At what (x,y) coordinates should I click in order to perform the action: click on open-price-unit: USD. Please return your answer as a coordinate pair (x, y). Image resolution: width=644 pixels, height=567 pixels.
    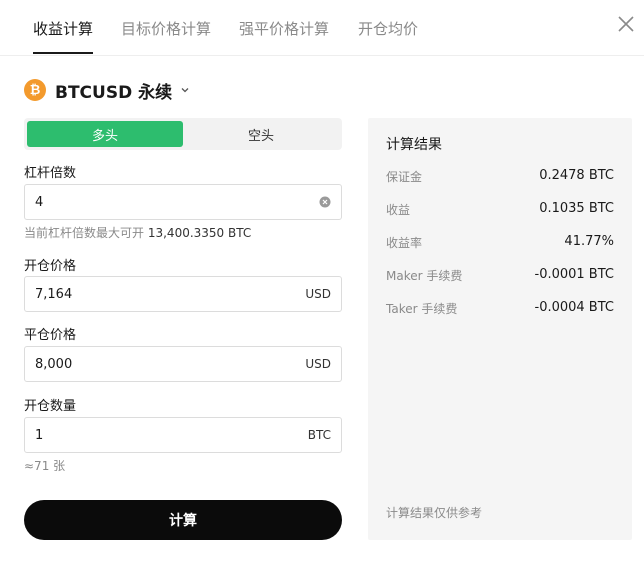
    Looking at the image, I should click on (318, 294).